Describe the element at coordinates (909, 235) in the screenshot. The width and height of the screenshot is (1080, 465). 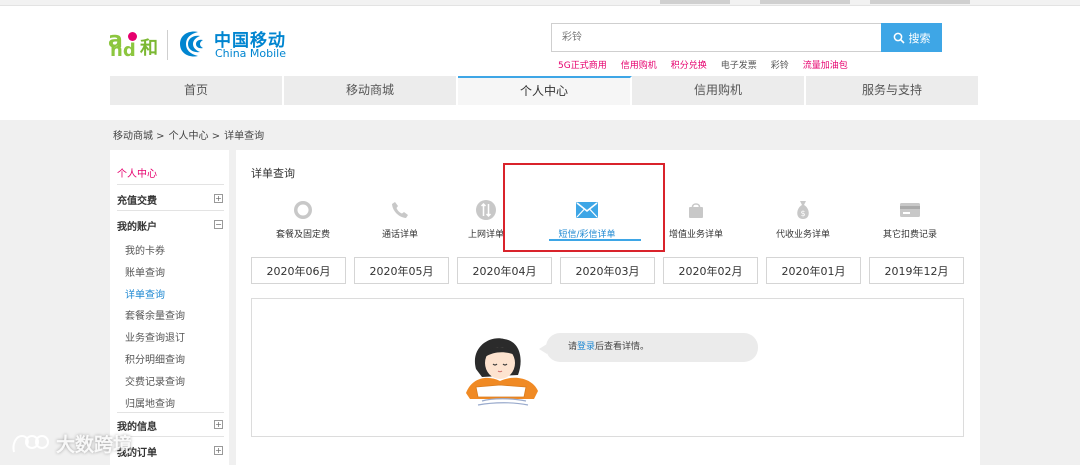
I see `category-label: 其它扣费记录` at that location.